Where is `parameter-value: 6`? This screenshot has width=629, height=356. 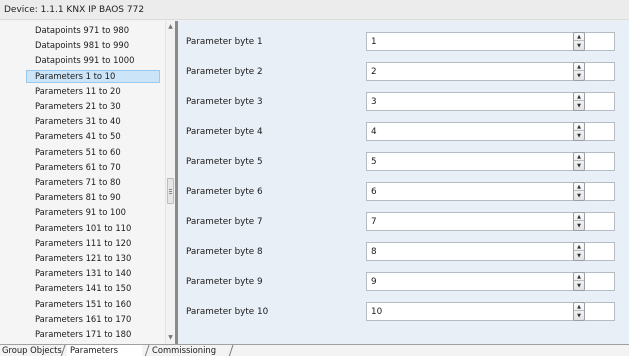 parameter-value: 6 is located at coordinates (374, 192).